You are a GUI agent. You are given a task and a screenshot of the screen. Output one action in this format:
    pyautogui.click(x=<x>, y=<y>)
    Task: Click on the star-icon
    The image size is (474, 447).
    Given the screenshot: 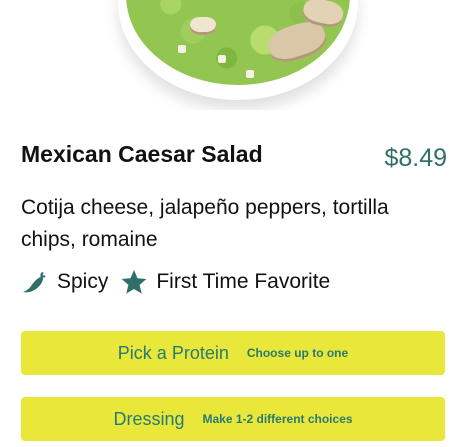 What is the action you would take?
    pyautogui.click(x=134, y=282)
    